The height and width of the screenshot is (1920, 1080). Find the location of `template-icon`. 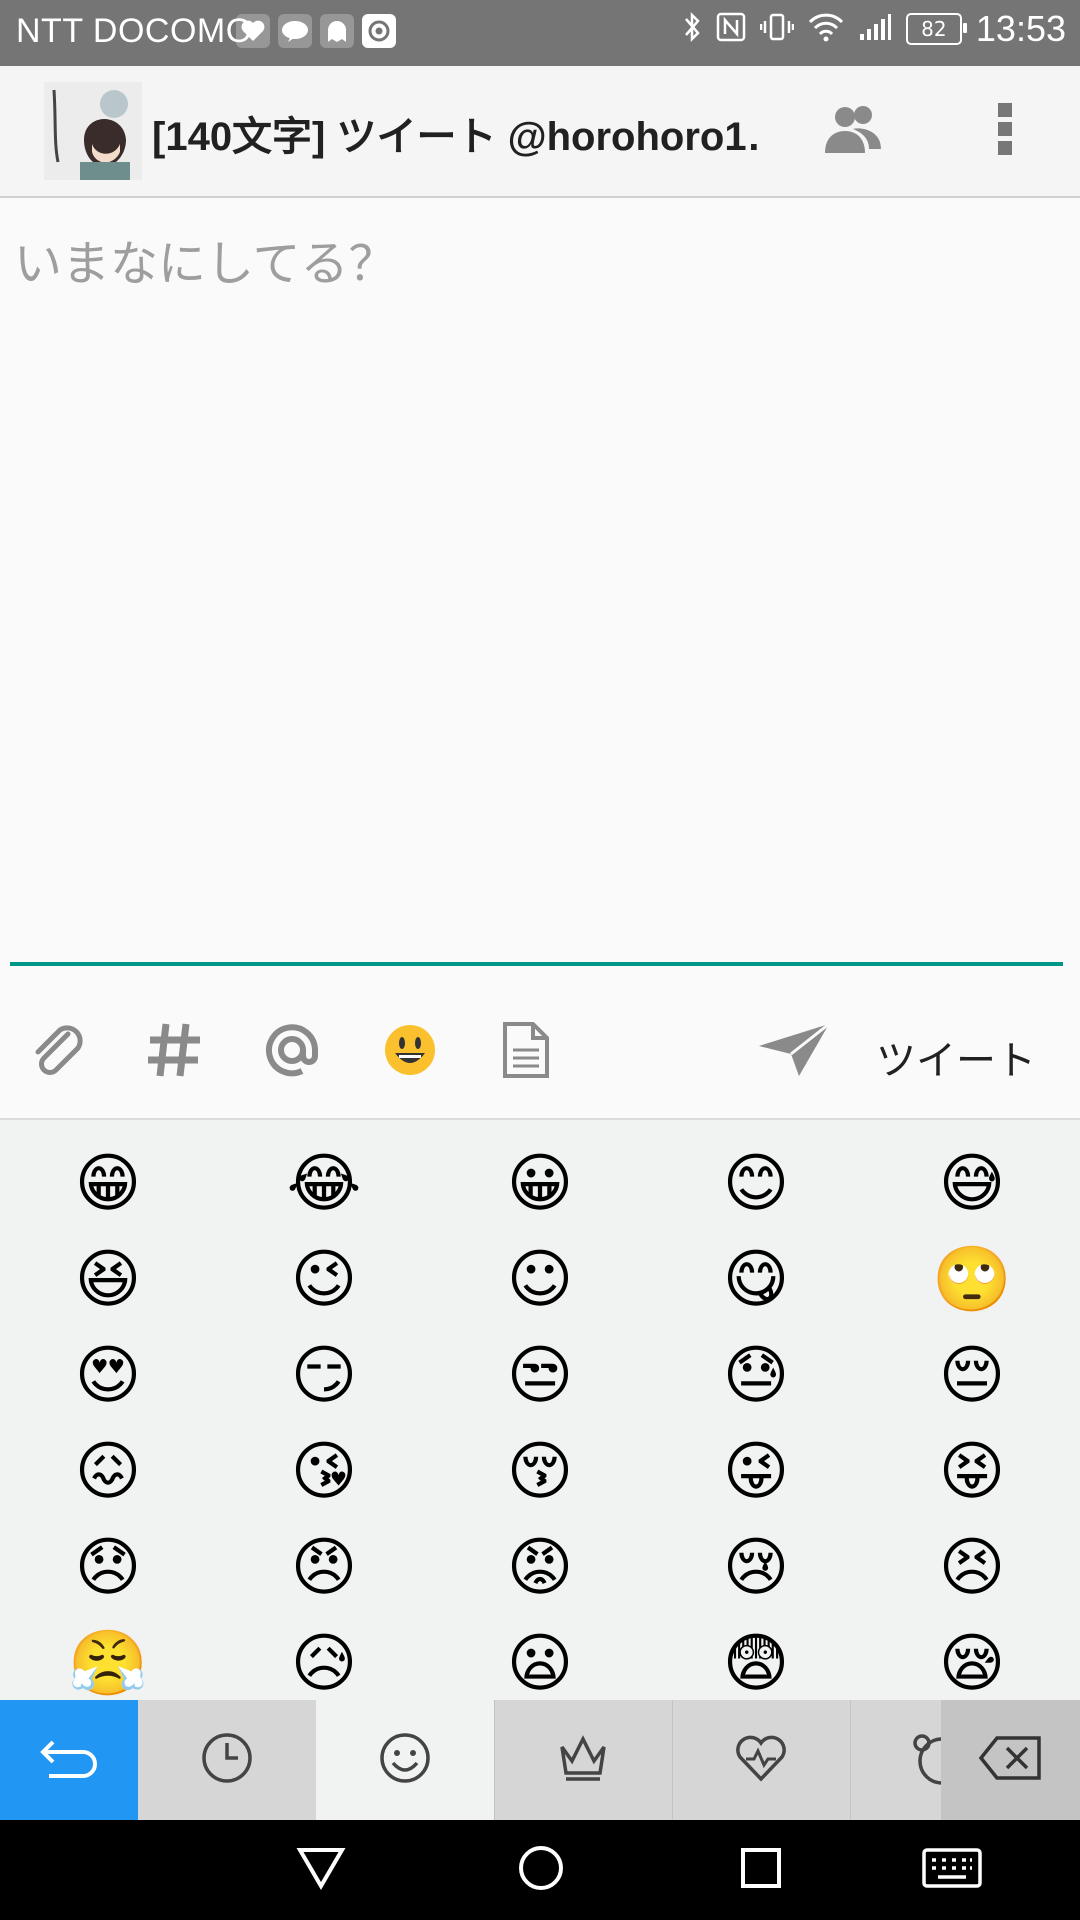

template-icon is located at coordinates (526, 1052).